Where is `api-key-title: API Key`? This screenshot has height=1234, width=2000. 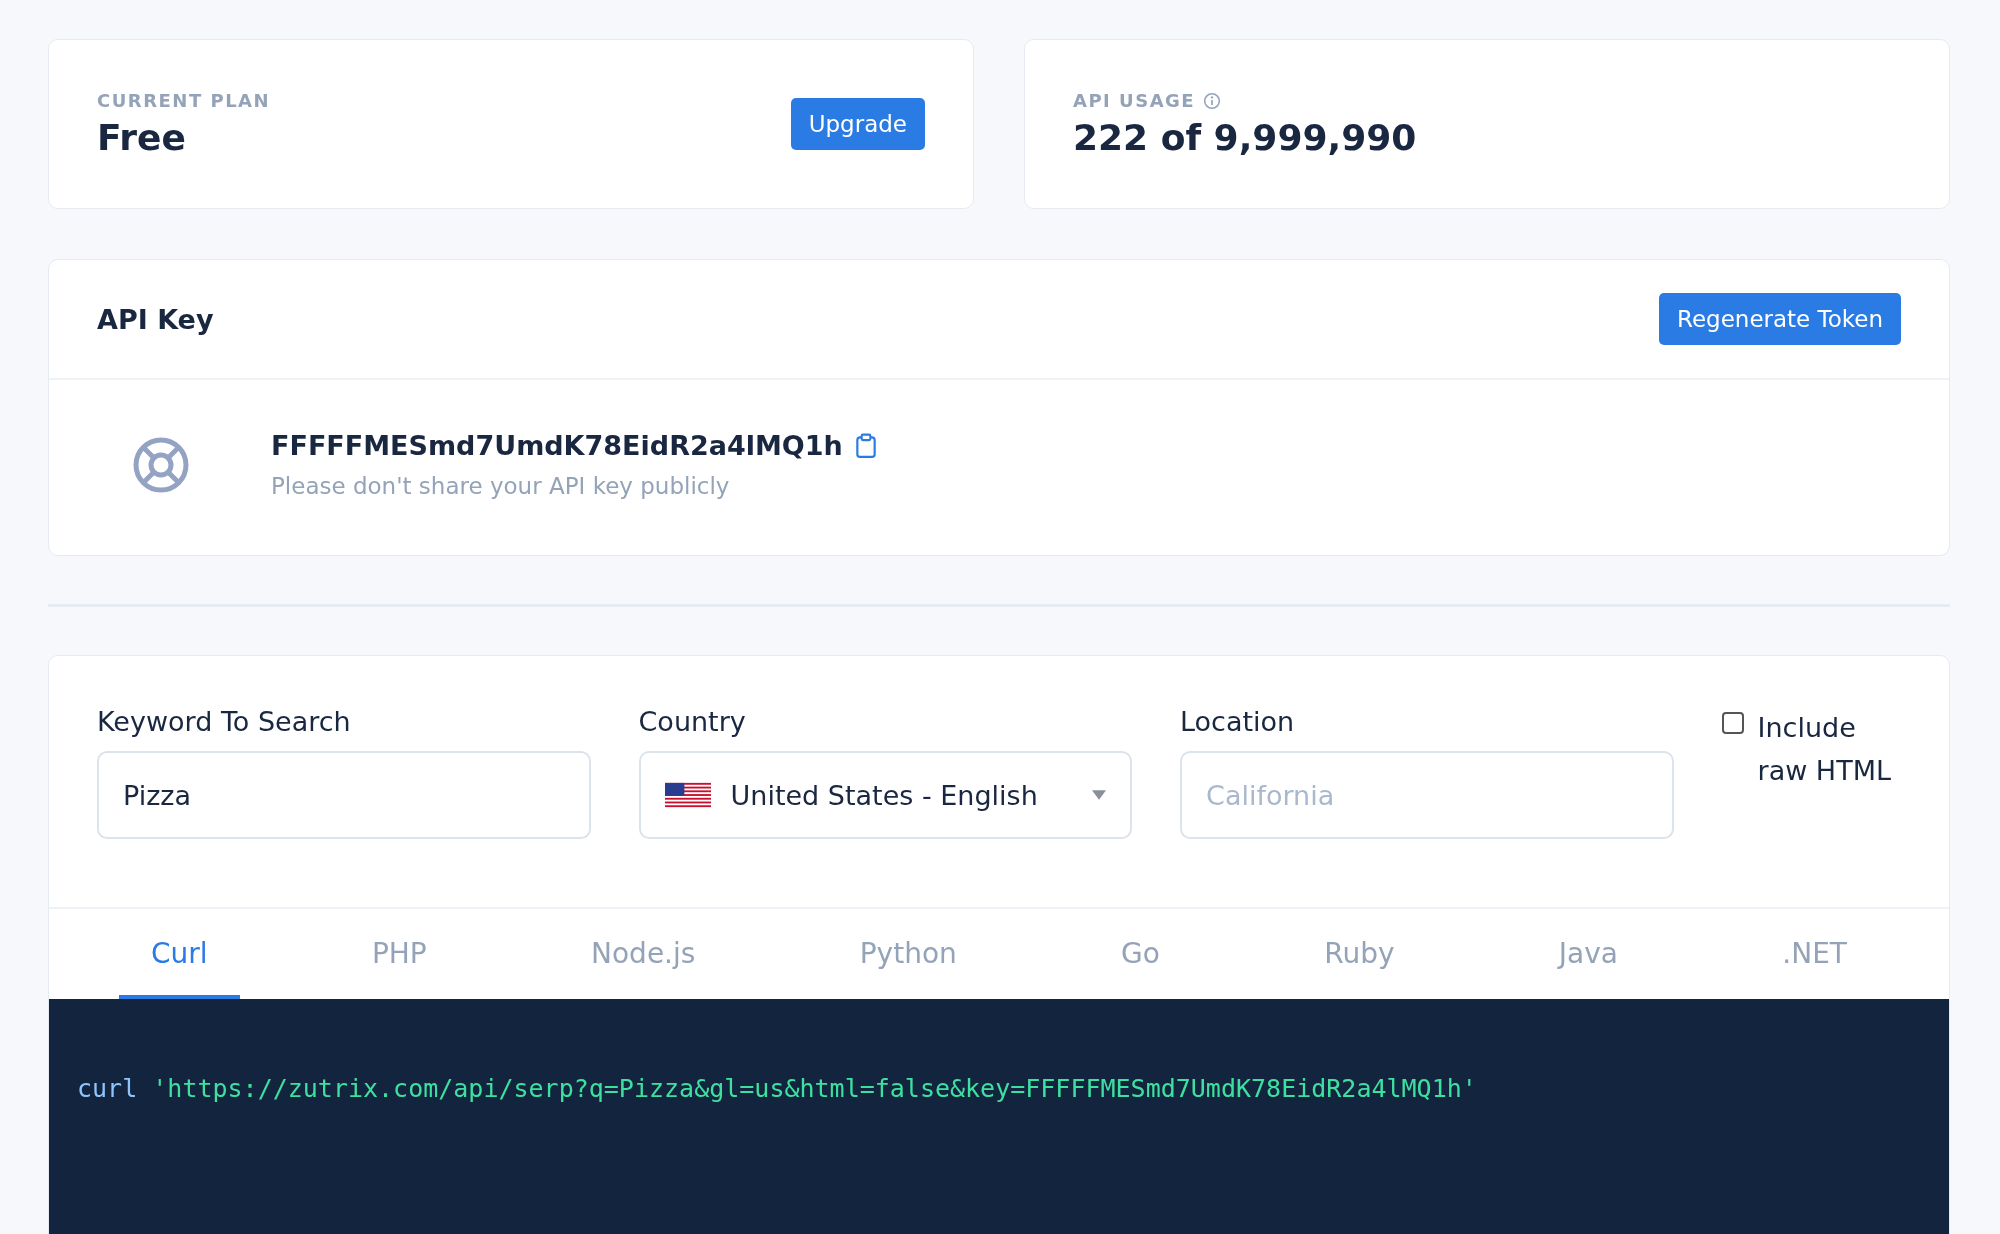 api-key-title: API Key is located at coordinates (155, 319).